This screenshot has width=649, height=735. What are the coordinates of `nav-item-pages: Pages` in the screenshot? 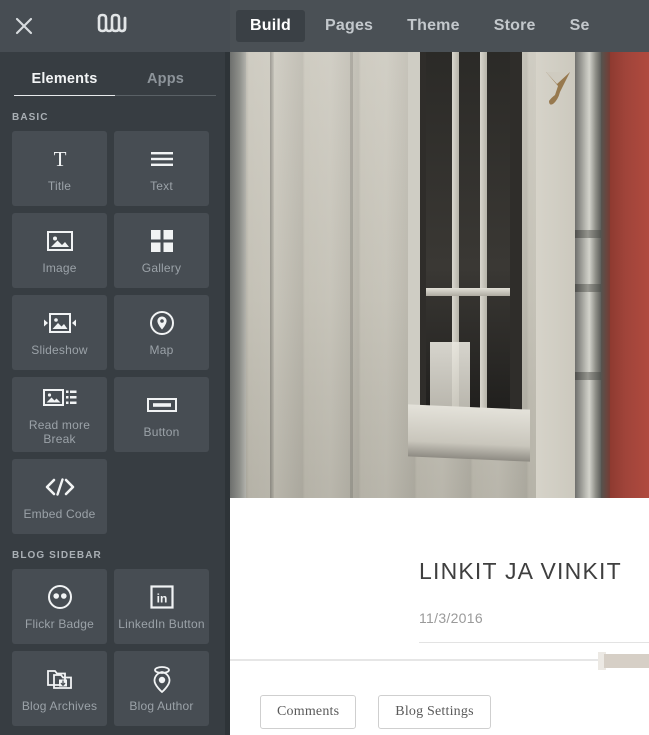 It's located at (349, 26).